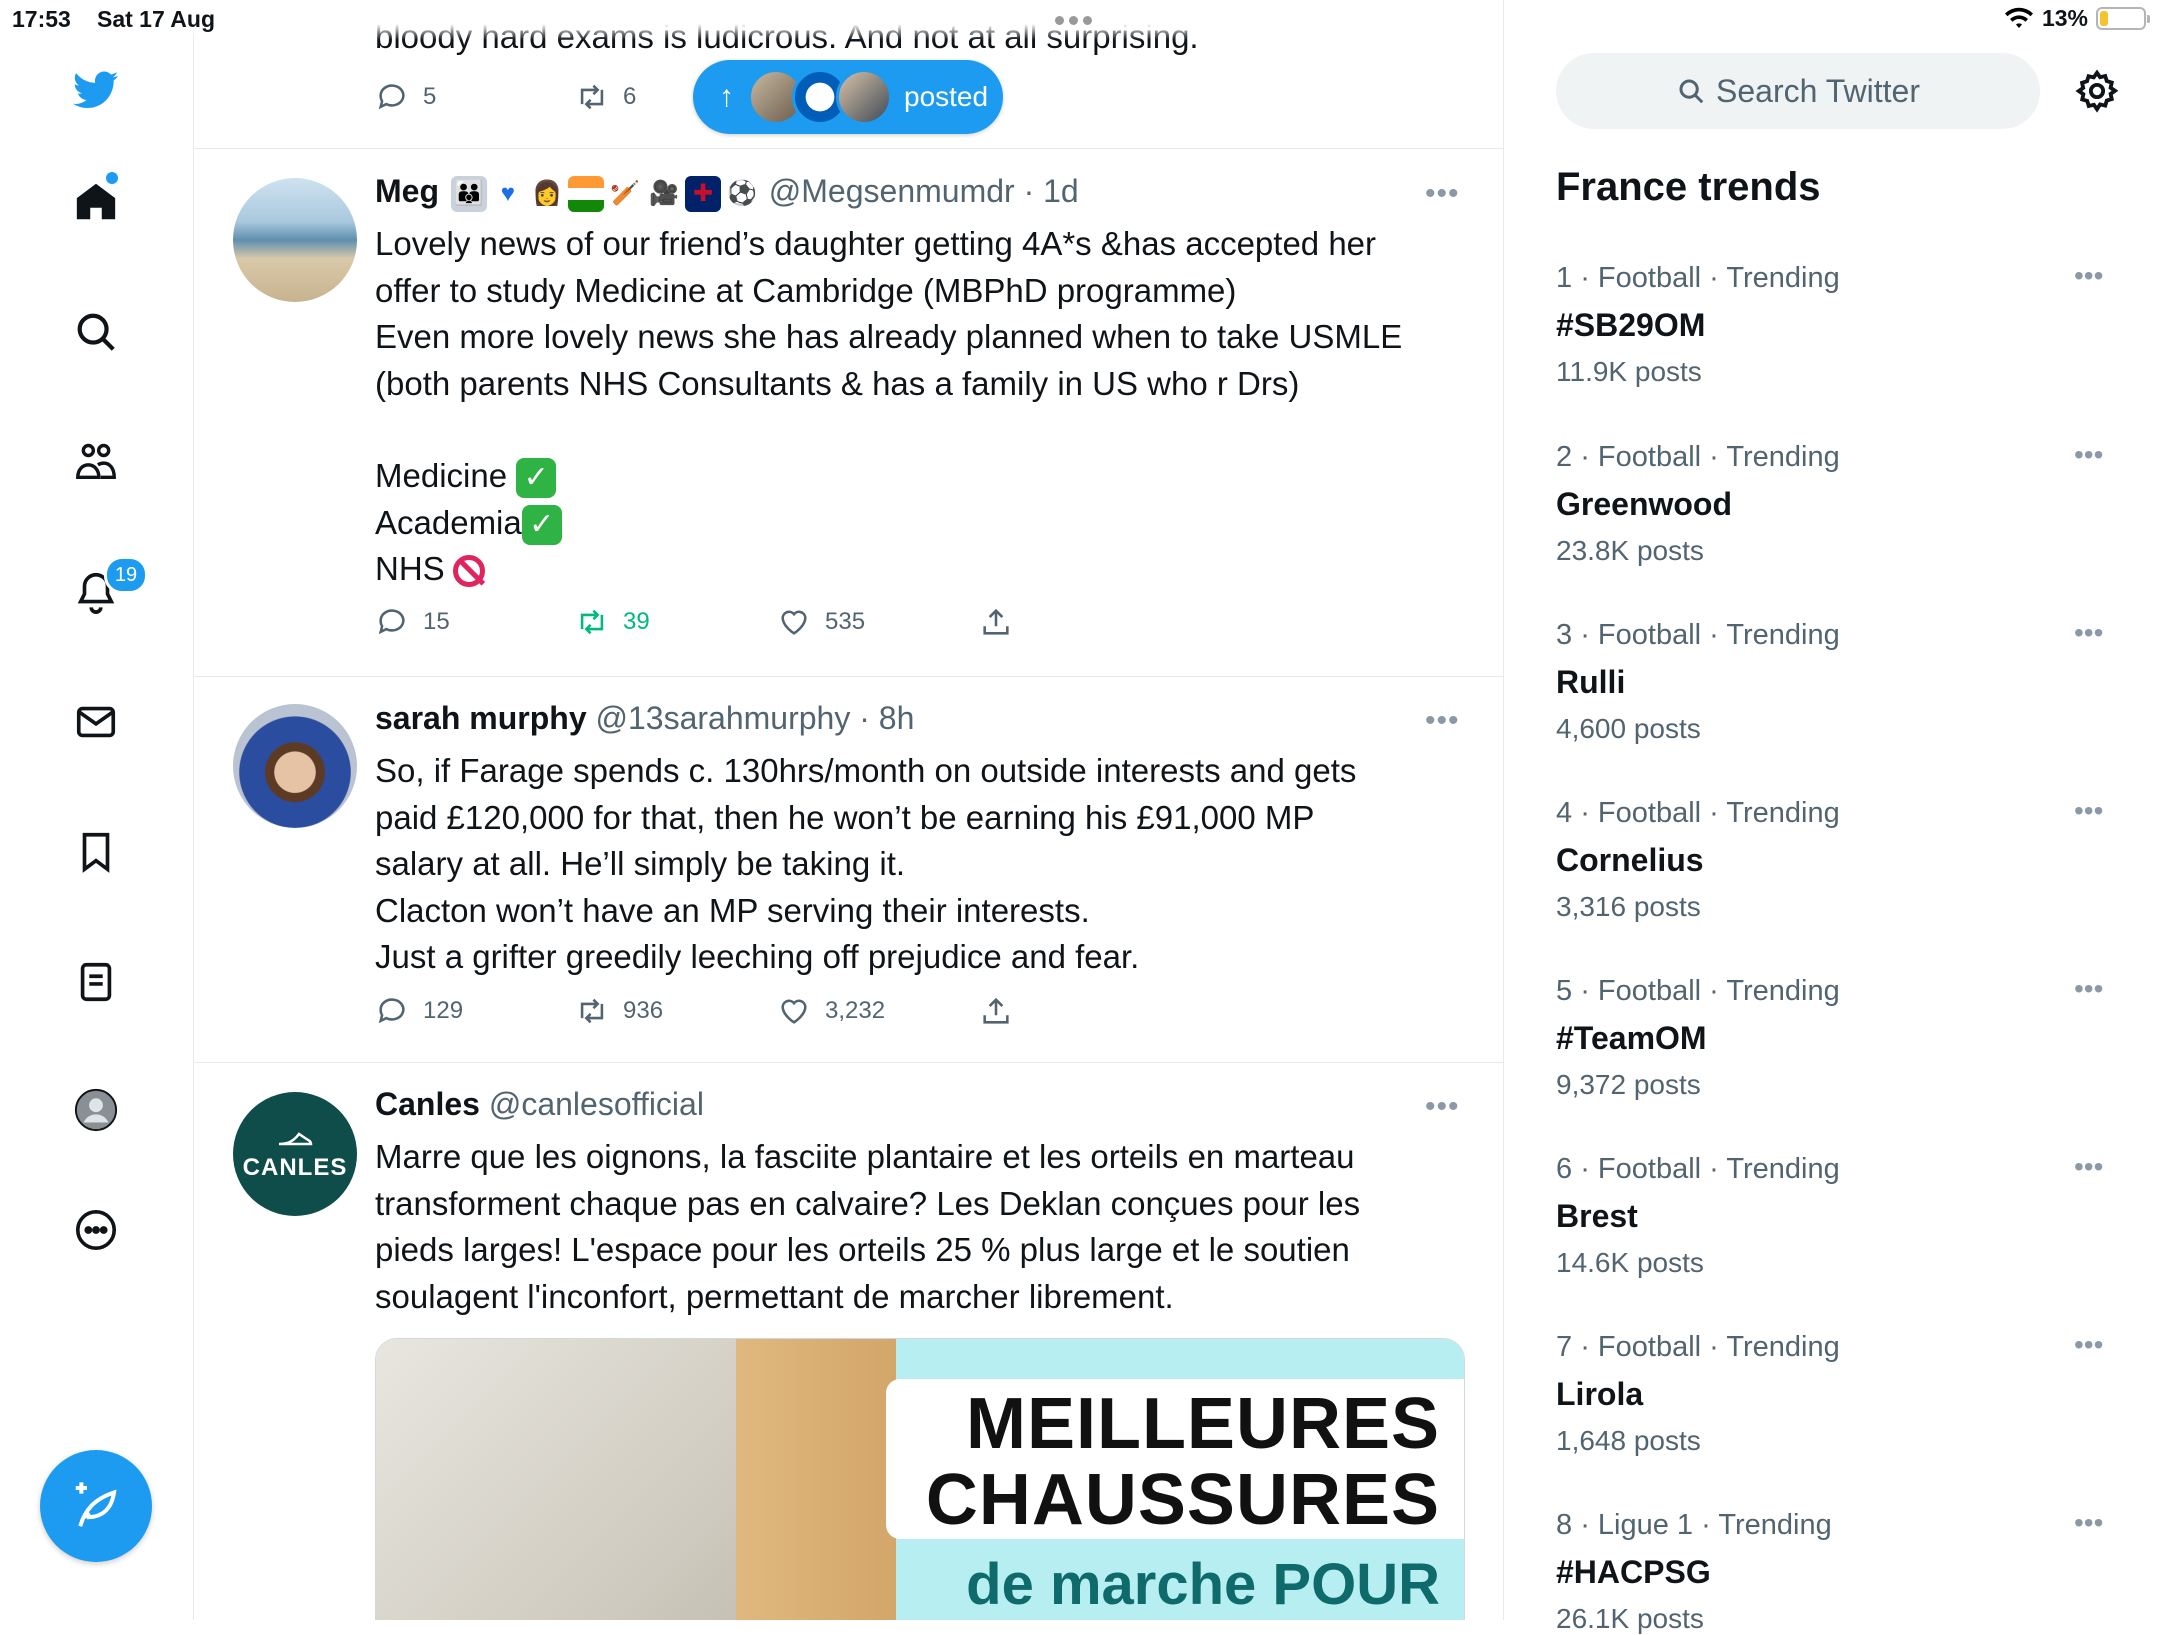 This screenshot has height=1635, width=2160. Describe the element at coordinates (585, 193) in the screenshot. I see `india-flag-icon` at that location.